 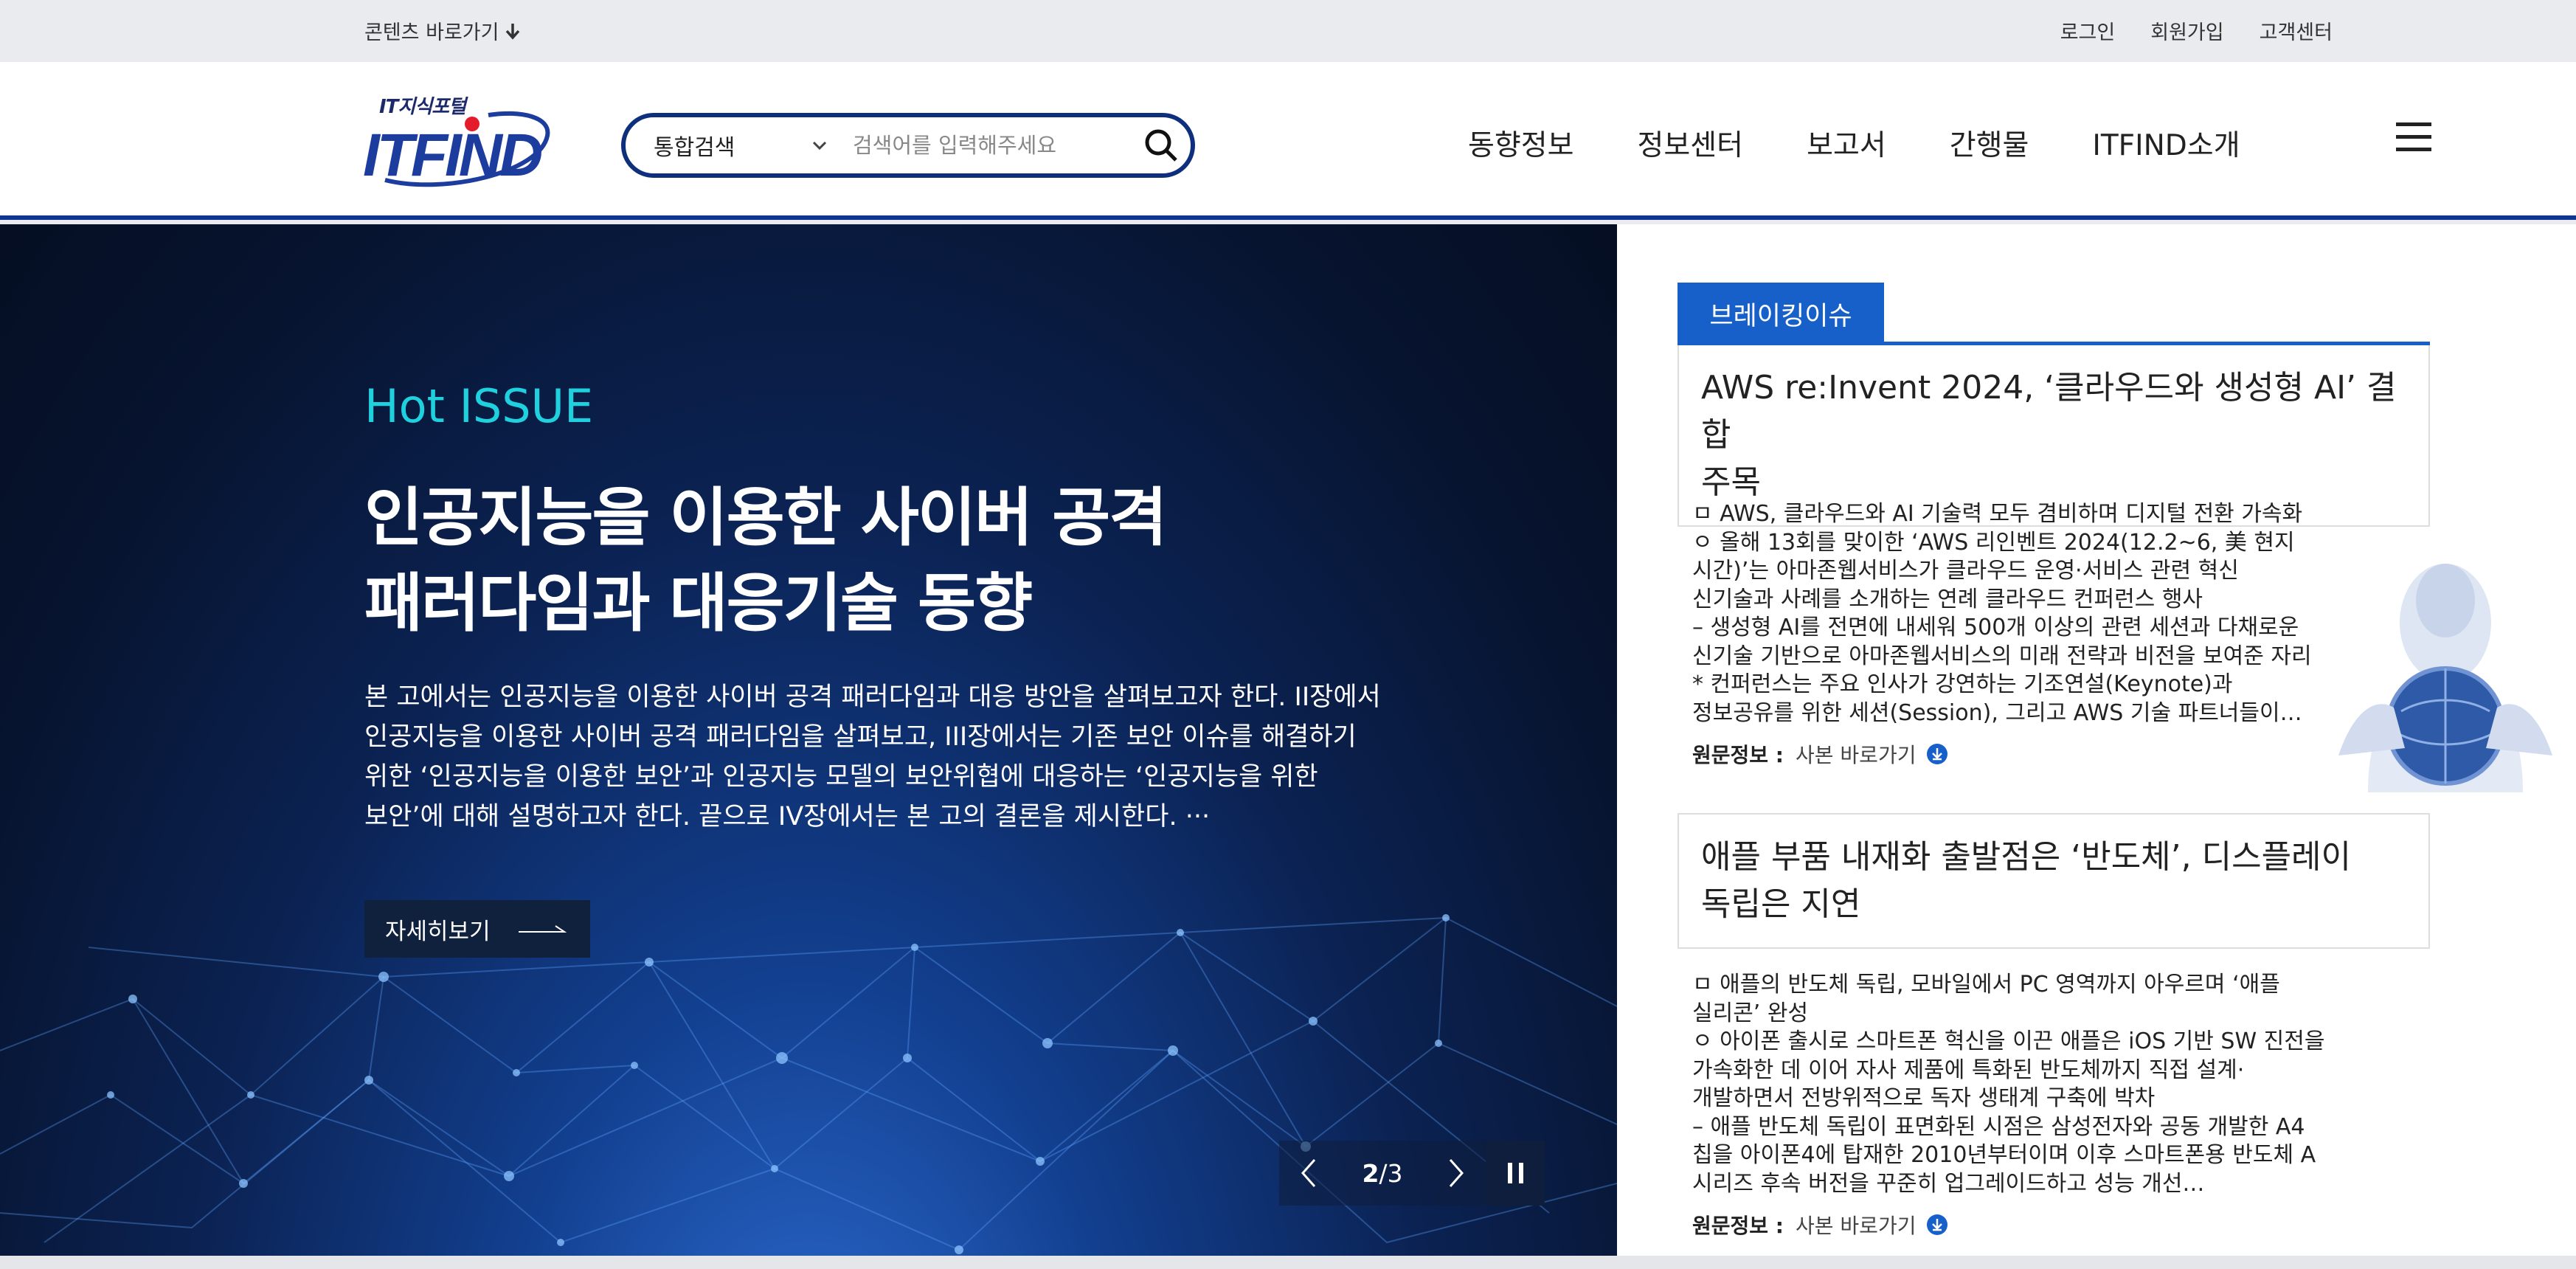 What do you see at coordinates (1781, 314) in the screenshot?
I see `breaking-issues-tab: 브레이킹이슈` at bounding box center [1781, 314].